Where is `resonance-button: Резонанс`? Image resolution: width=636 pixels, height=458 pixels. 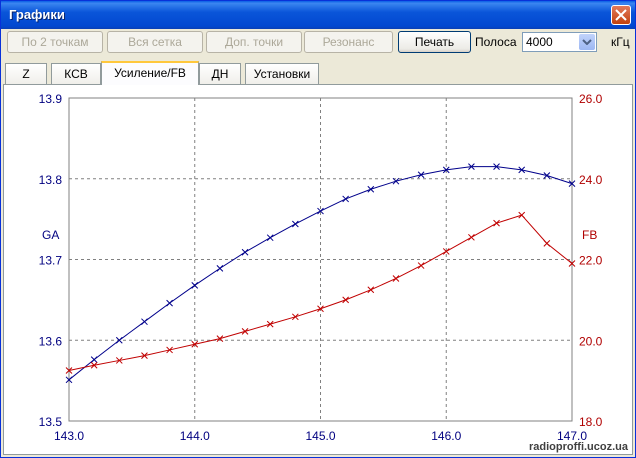 resonance-button: Резонанс is located at coordinates (348, 42).